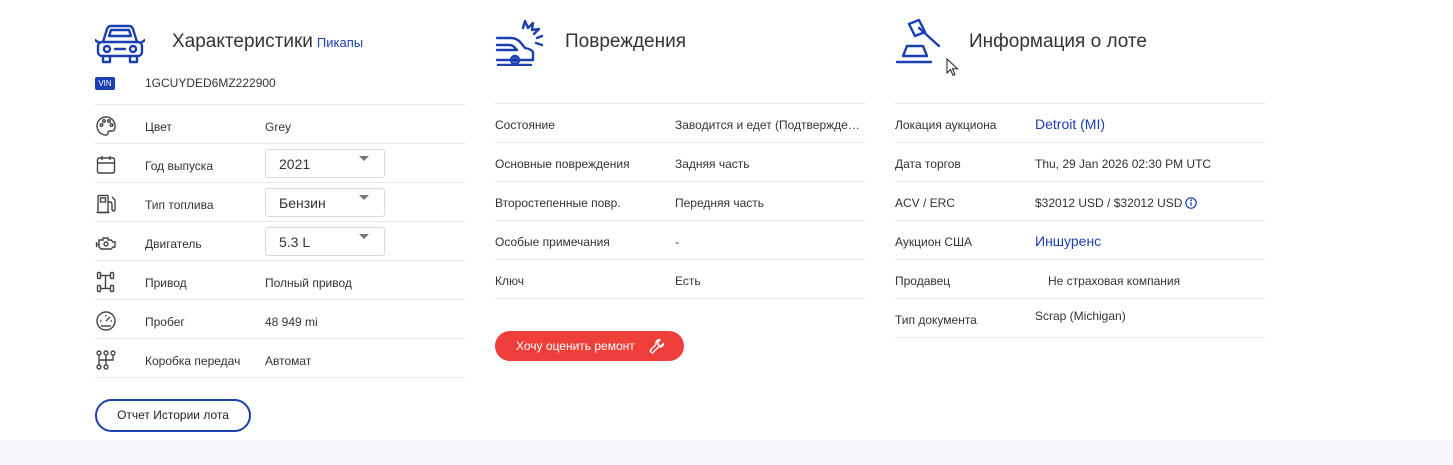 The image size is (1453, 465). What do you see at coordinates (770, 125) in the screenshot?
I see `damage-value: Заводится и едет (Подтверждено)` at bounding box center [770, 125].